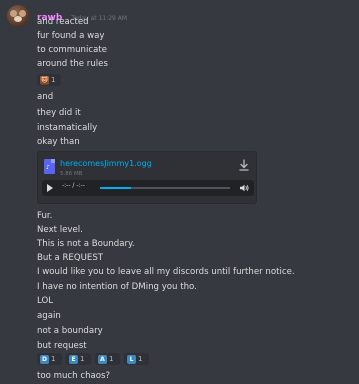 The width and height of the screenshot is (359, 384). What do you see at coordinates (49, 359) in the screenshot?
I see `reaction-letter-d: D 1` at bounding box center [49, 359].